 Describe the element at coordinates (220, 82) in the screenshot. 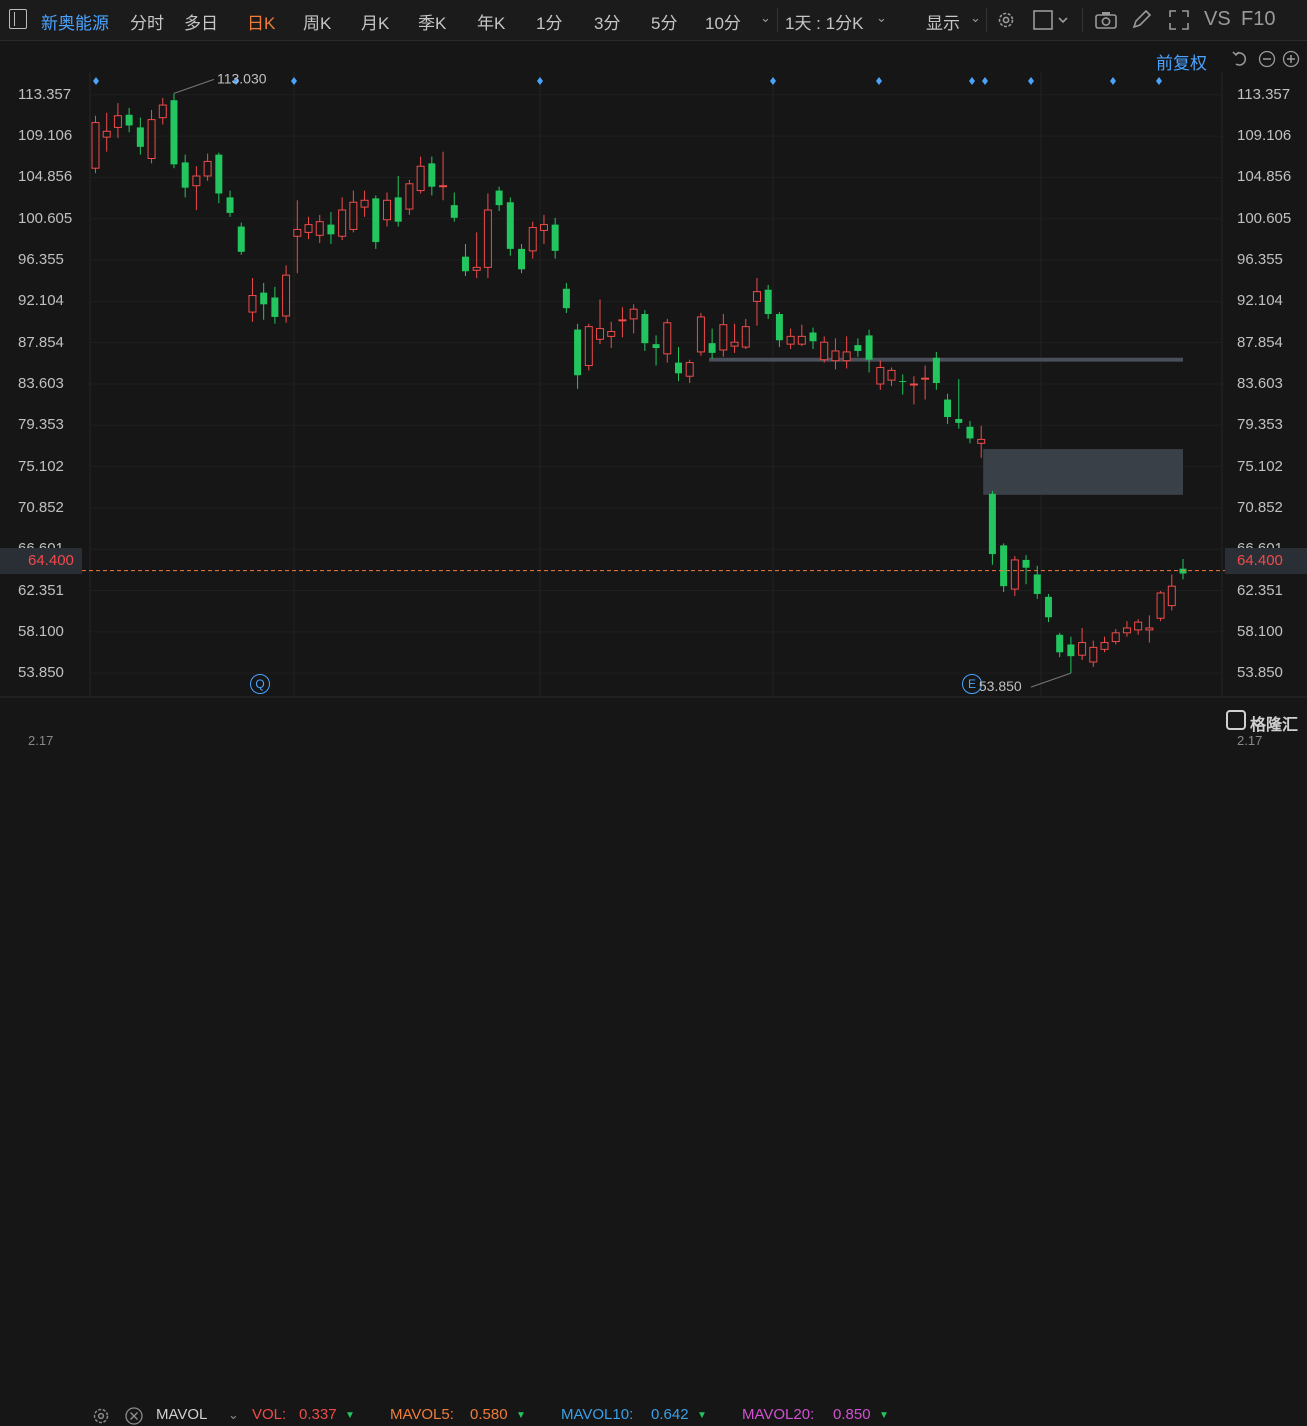

I see `high-annotation: 113.030` at that location.